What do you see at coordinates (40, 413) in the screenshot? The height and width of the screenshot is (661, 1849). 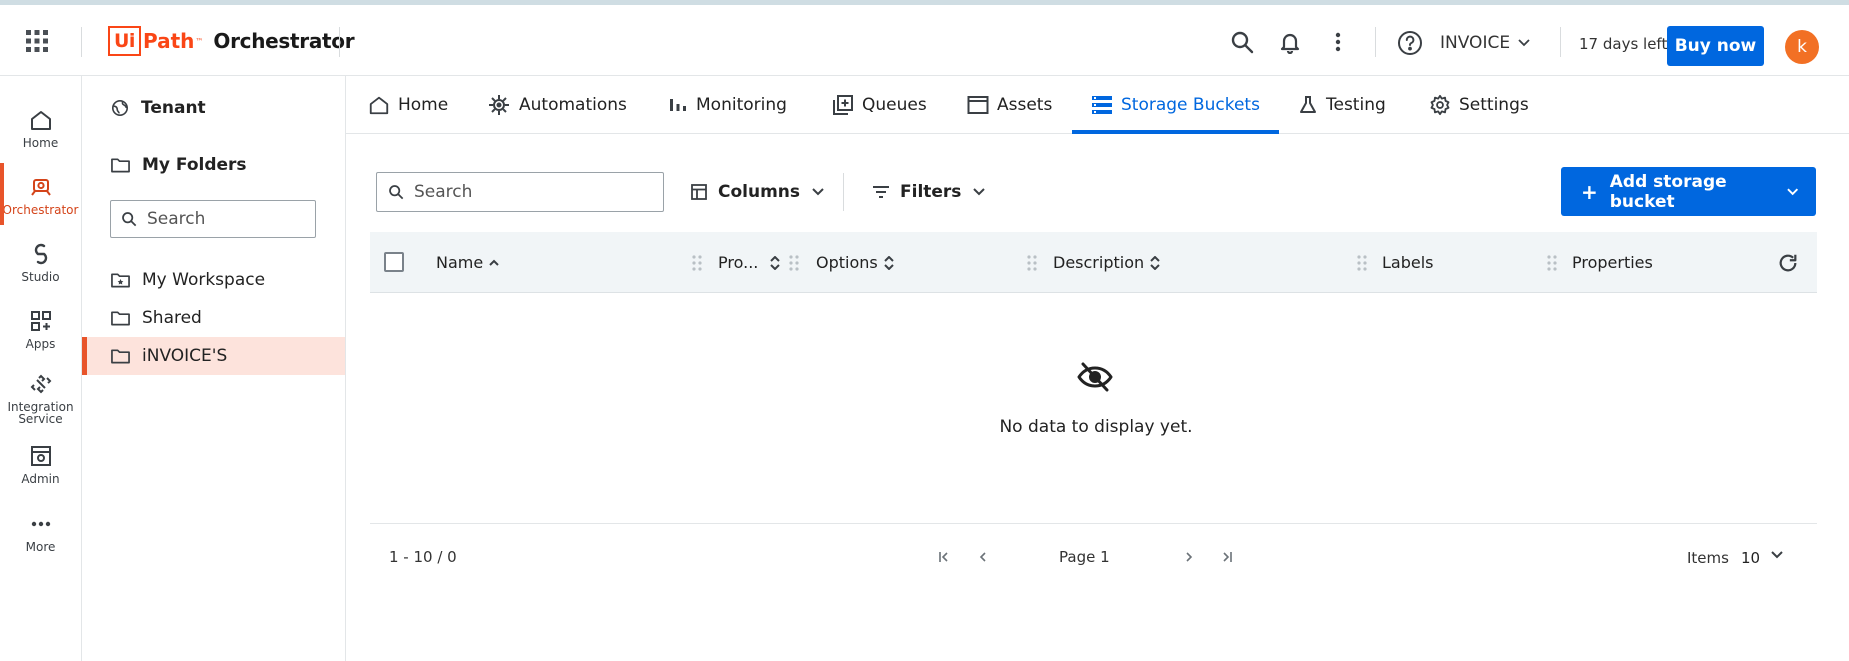 I see `rail-item-label: Integration Service` at bounding box center [40, 413].